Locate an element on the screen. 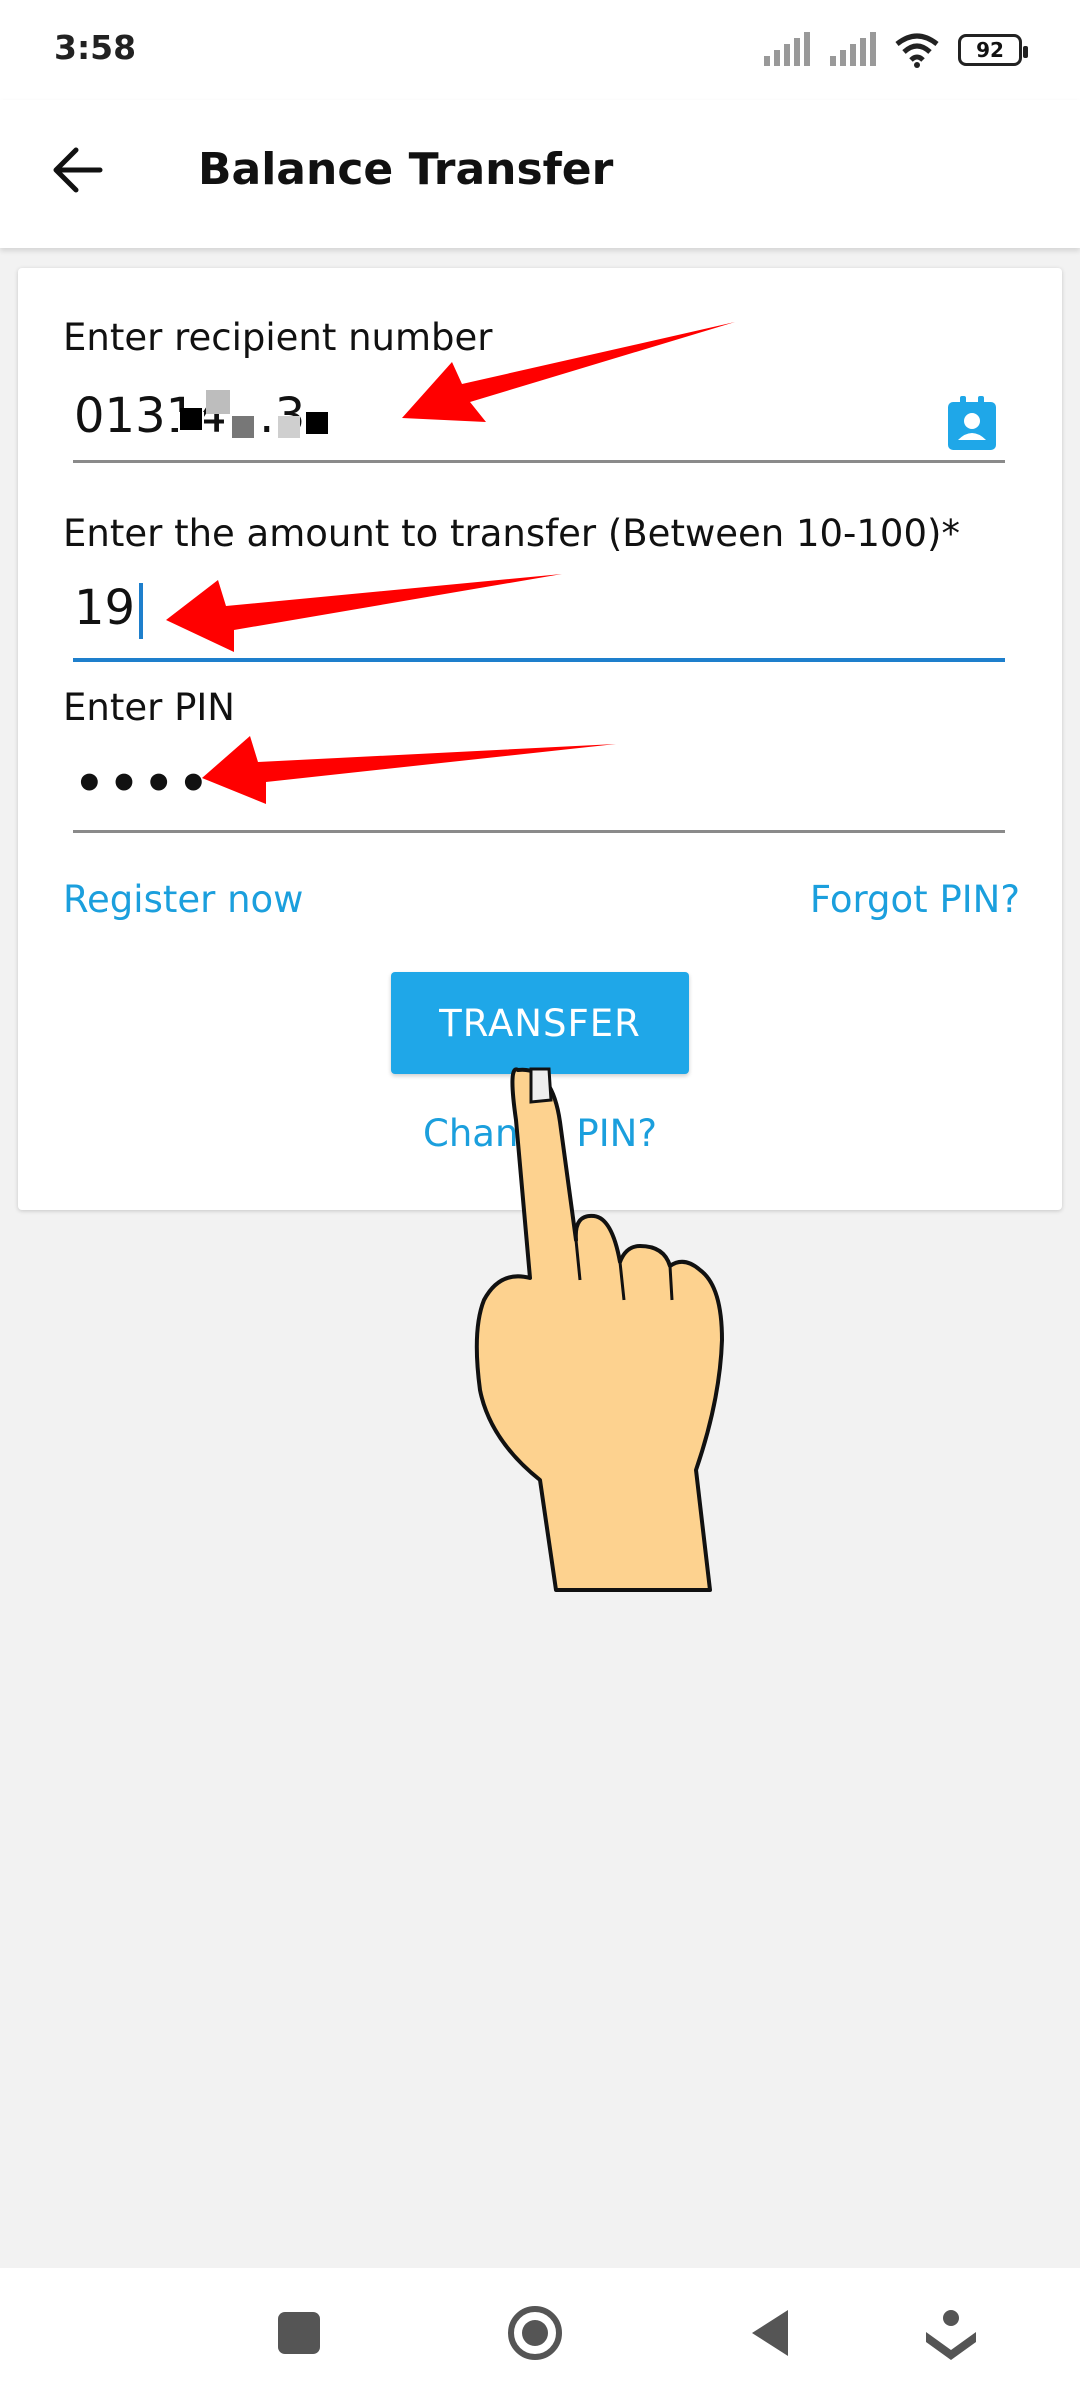 The height and width of the screenshot is (2400, 1080). amount-underline is located at coordinates (539, 660).